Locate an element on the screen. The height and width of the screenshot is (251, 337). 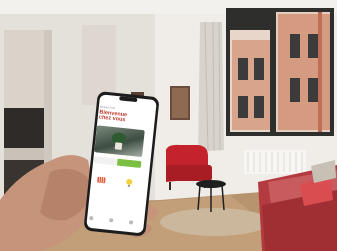
segment-left is located at coordinates (105, 161).